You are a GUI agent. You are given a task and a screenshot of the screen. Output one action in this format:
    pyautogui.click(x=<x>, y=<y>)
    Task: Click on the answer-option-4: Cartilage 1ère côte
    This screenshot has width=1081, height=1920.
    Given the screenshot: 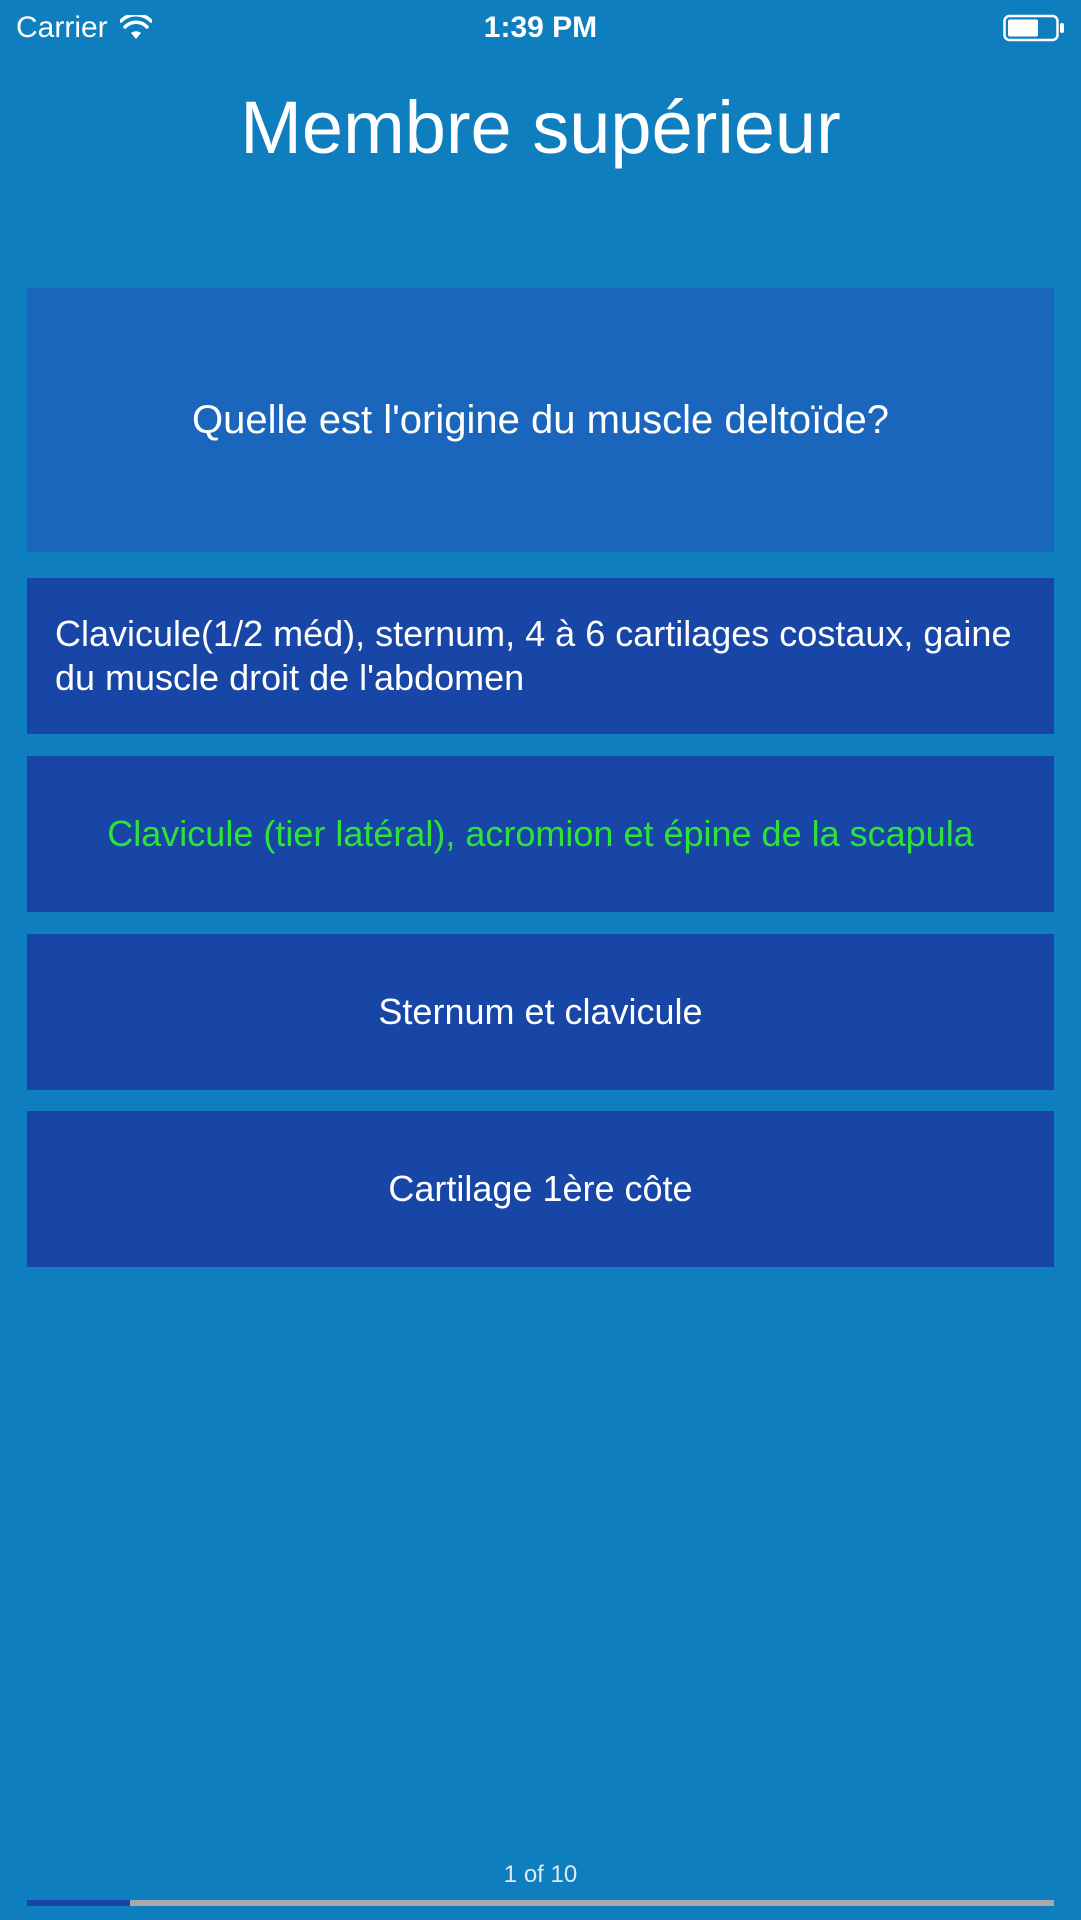 What is the action you would take?
    pyautogui.click(x=540, y=1189)
    